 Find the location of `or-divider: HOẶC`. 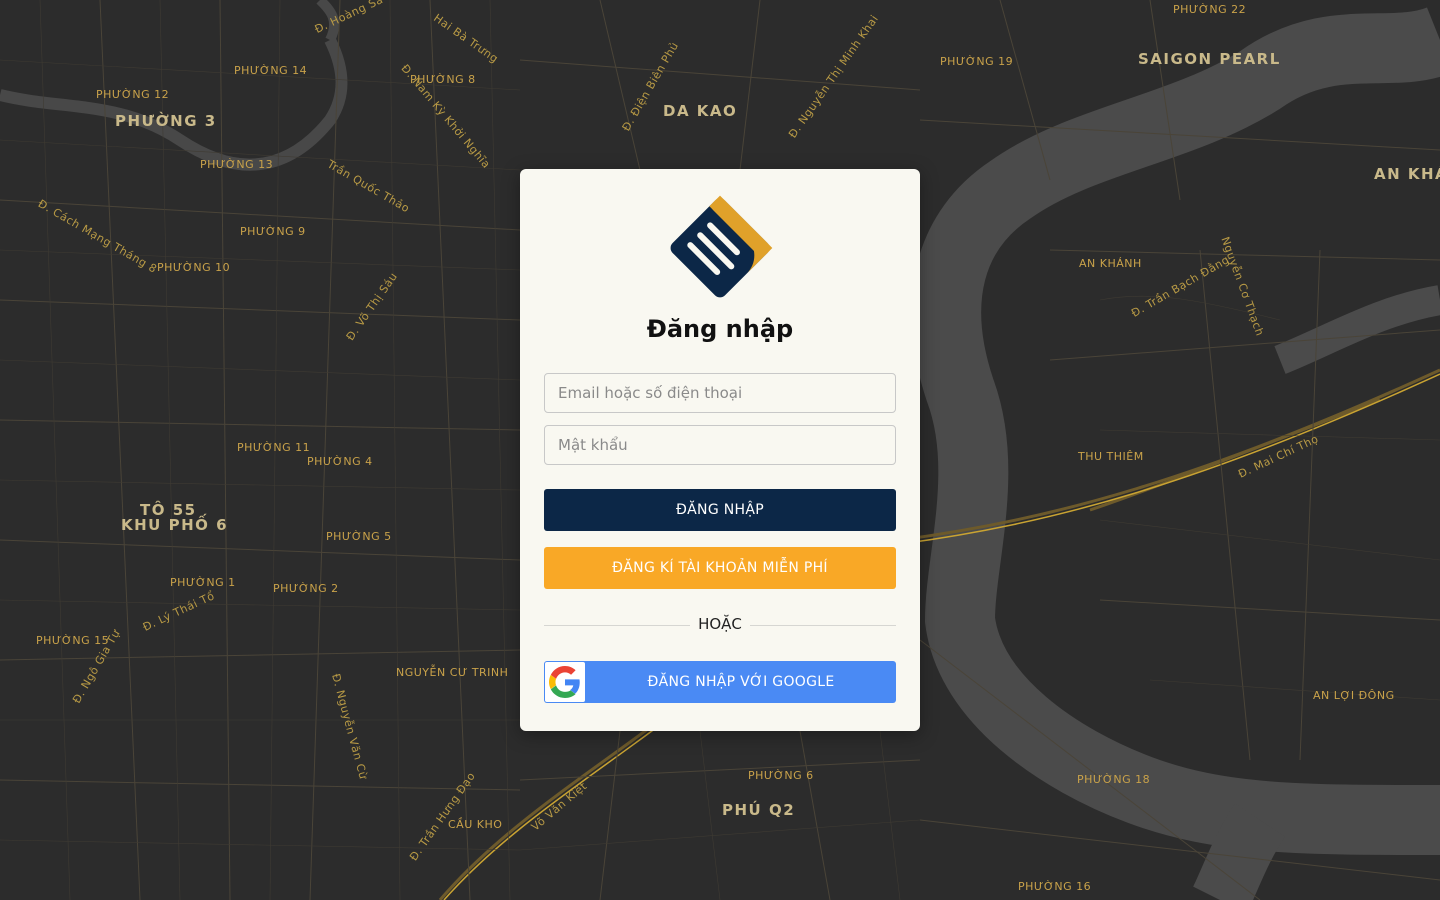

or-divider: HOẶC is located at coordinates (720, 625).